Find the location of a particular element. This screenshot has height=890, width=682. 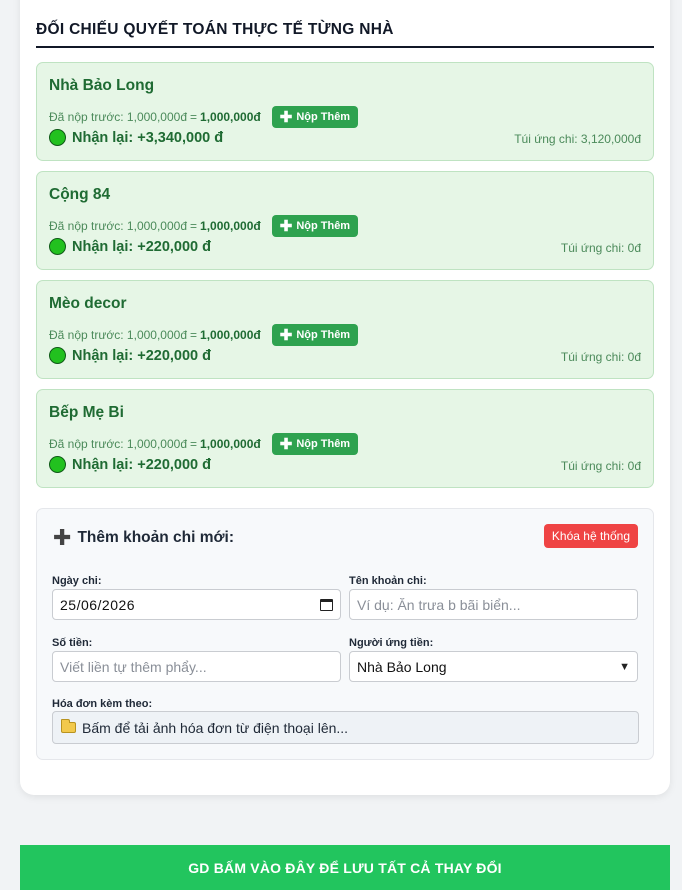

form-title: ✚ Thêm khoản chi mới: is located at coordinates (143, 538).